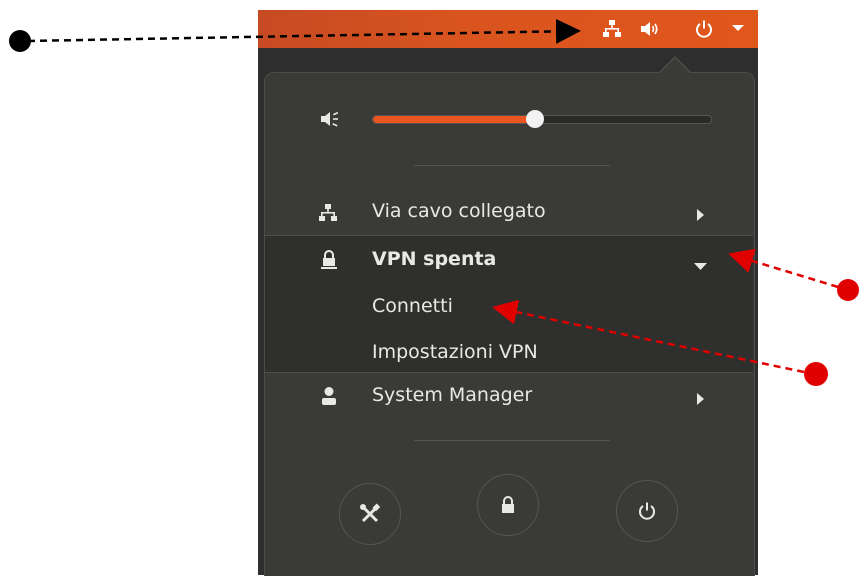  Describe the element at coordinates (295, 35) in the screenshot. I see `black-callout-arrow` at that location.